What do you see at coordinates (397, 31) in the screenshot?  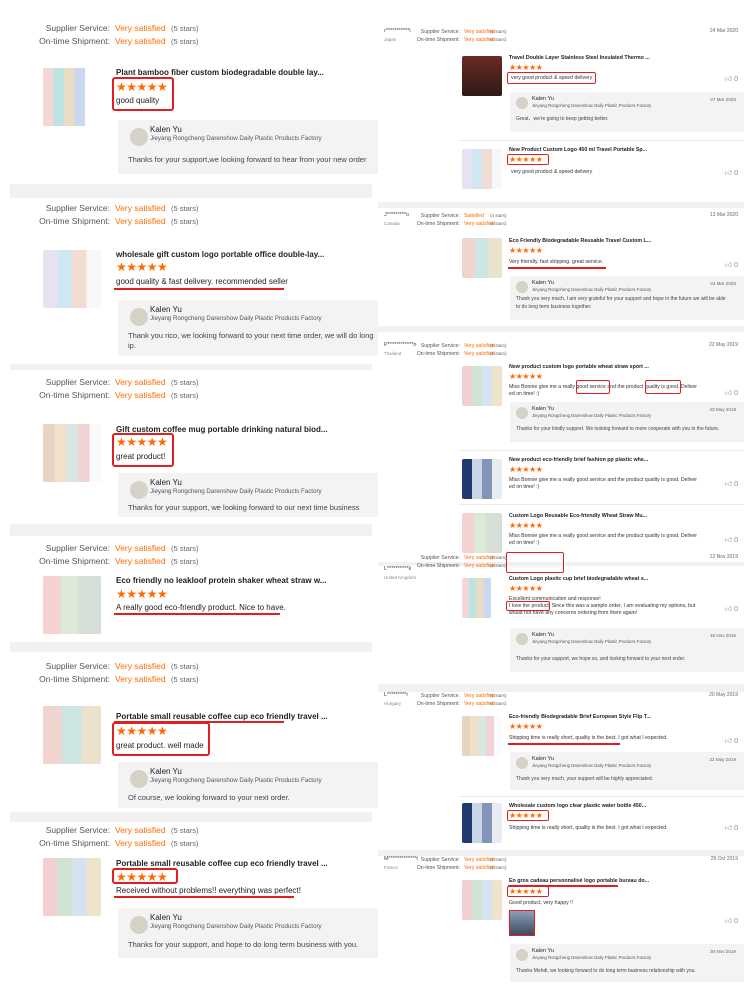 I see `buyer-name: r***********i` at bounding box center [397, 31].